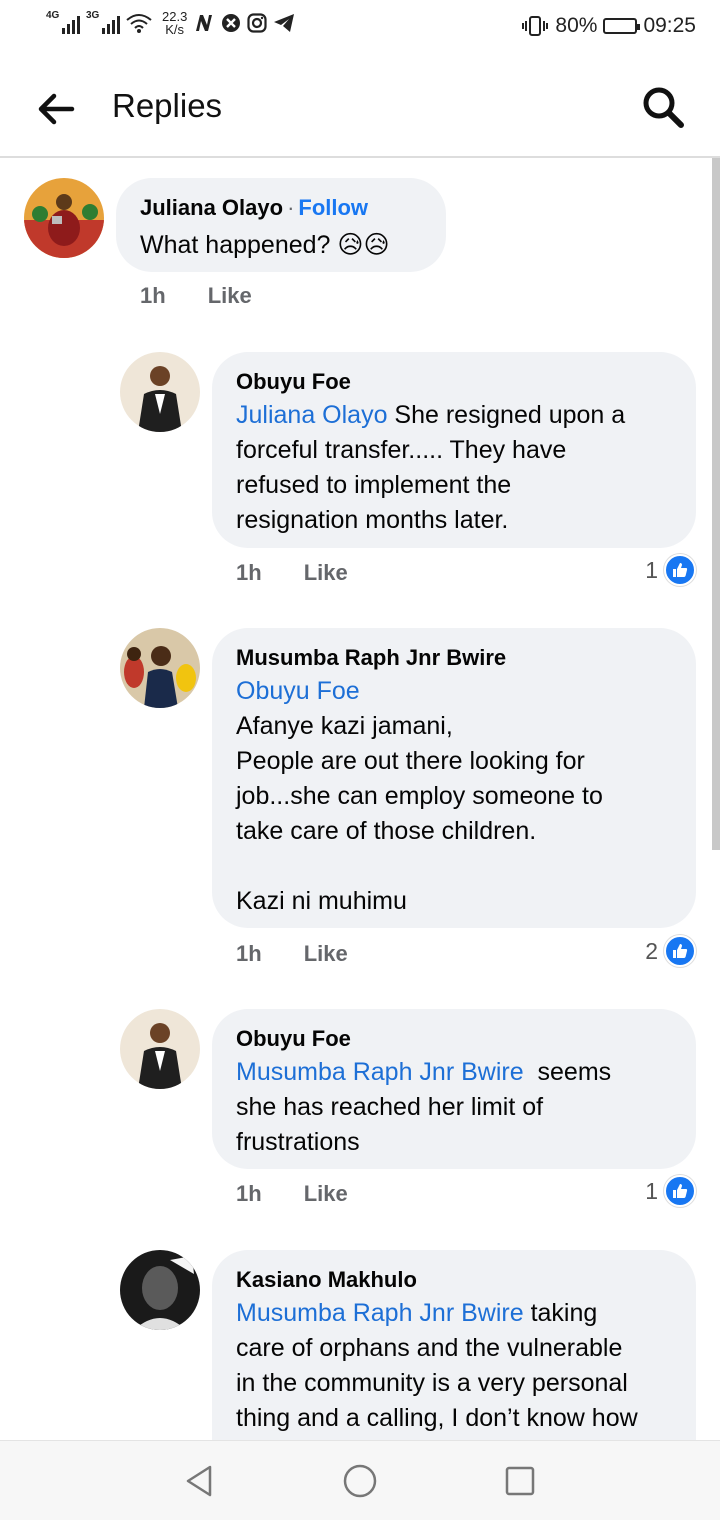 The image size is (720, 1520). I want to click on speed-unit: K/s, so click(175, 29).